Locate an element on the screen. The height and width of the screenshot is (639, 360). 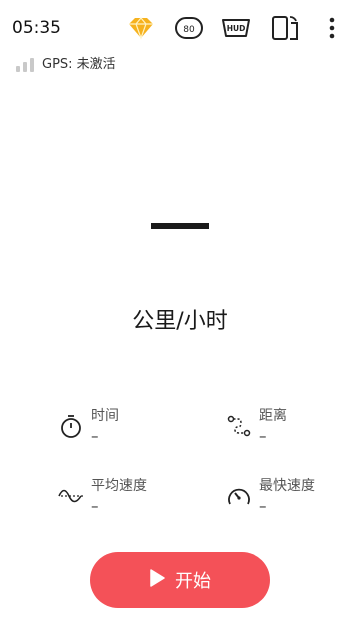
avg-speed-wave-icon is located at coordinates (71, 496).